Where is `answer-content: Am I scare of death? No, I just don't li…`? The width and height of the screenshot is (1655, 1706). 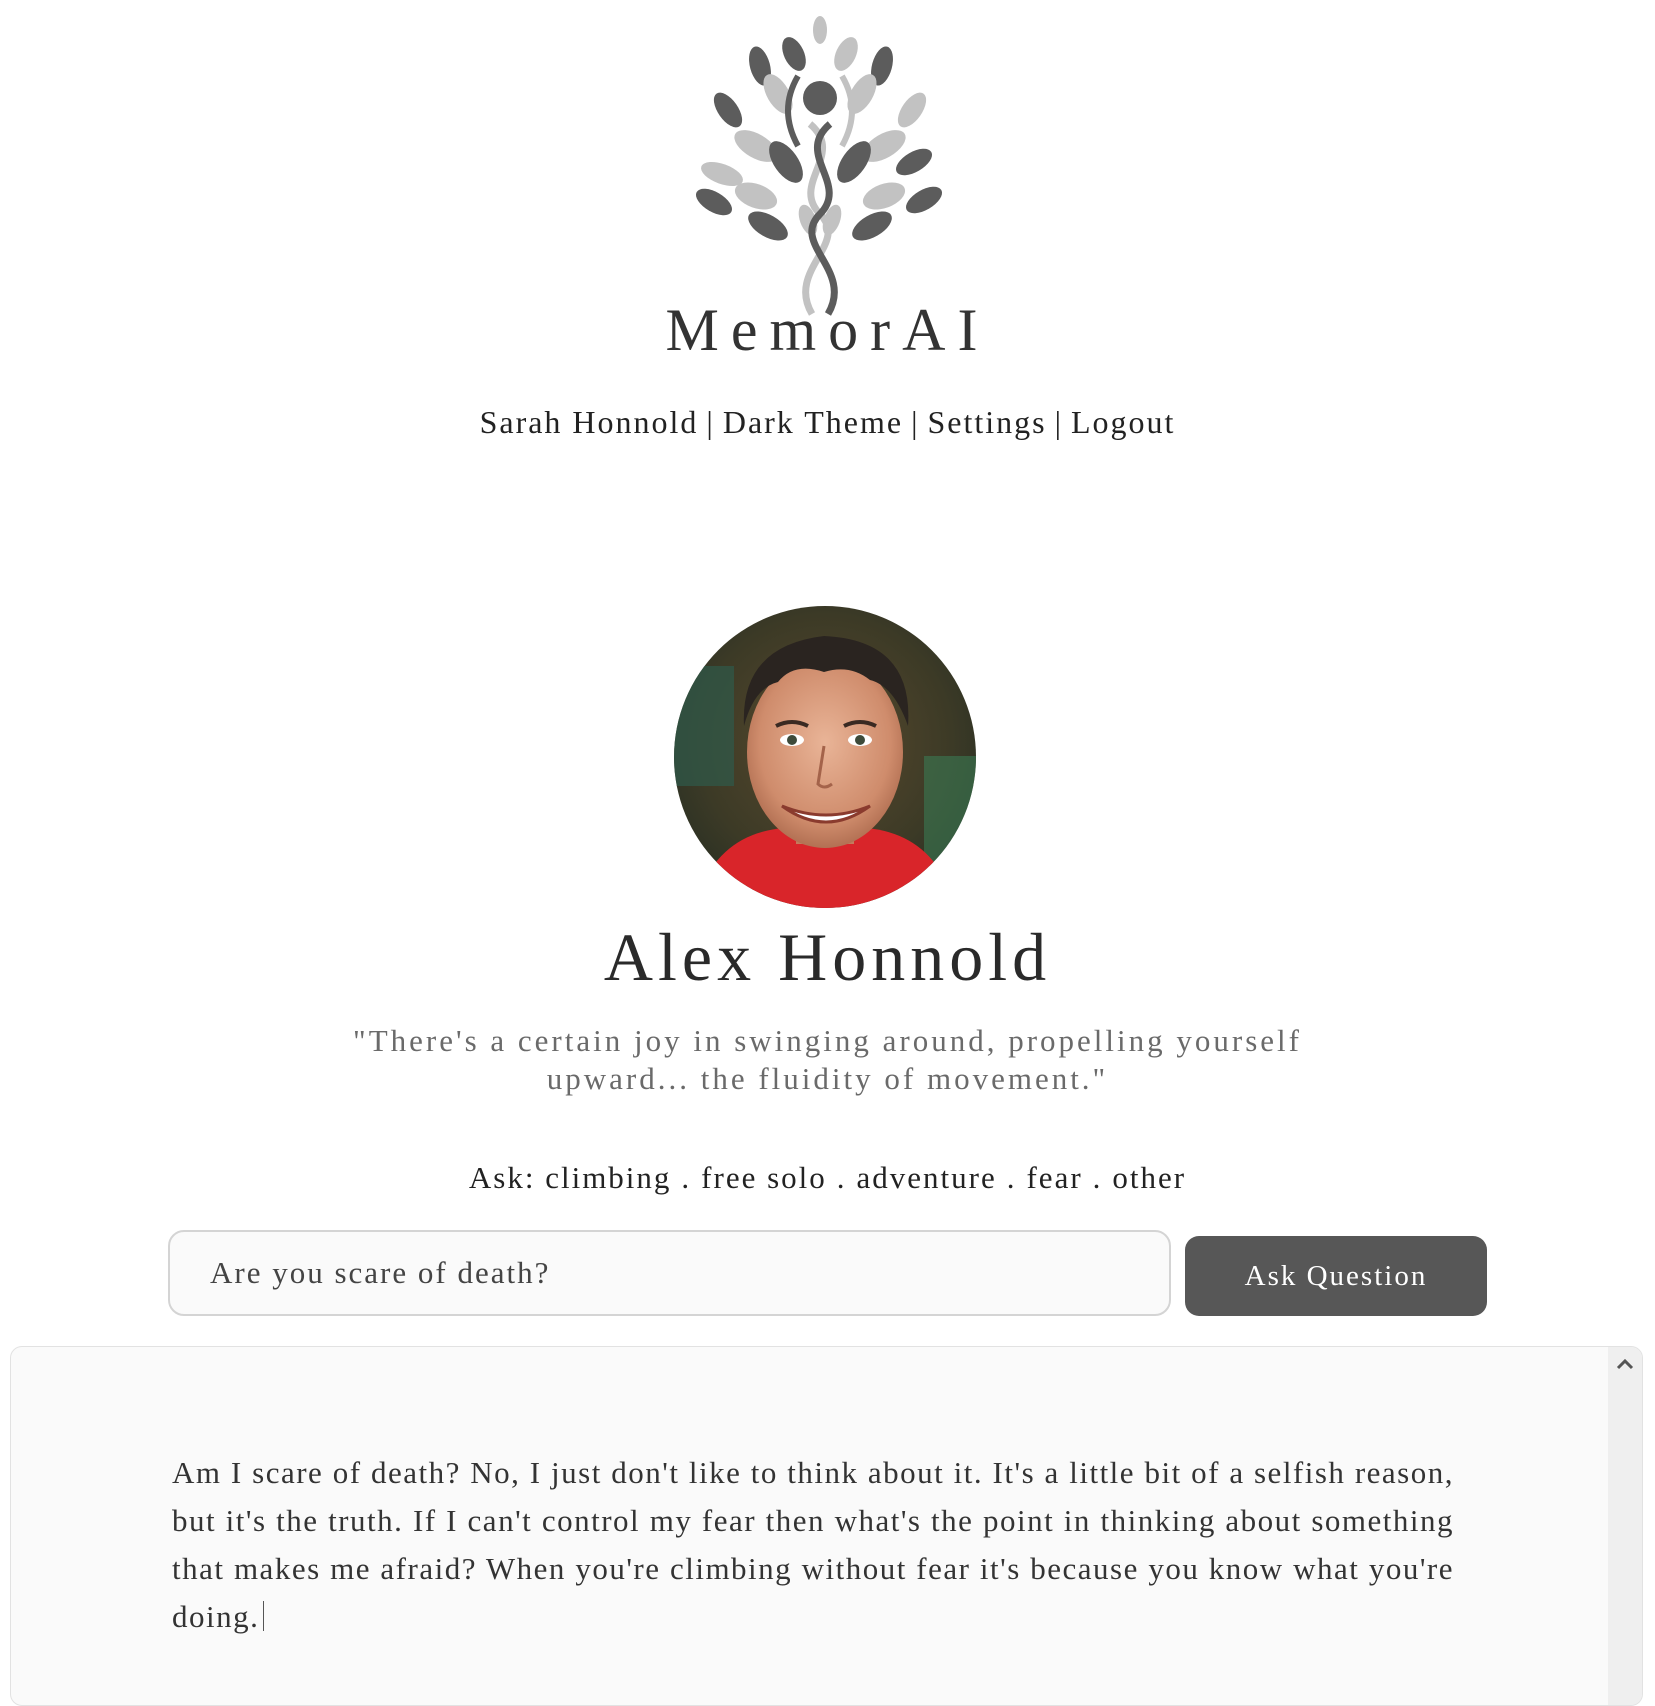
answer-content: Am I scare of death? No, I just don't li… is located at coordinates (813, 1544).